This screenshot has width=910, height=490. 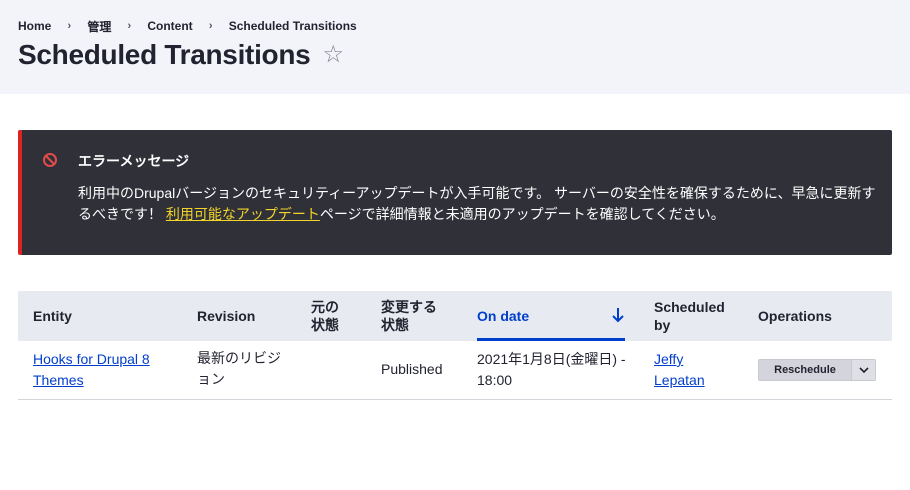 I want to click on cell-to-state: Published, so click(x=412, y=369).